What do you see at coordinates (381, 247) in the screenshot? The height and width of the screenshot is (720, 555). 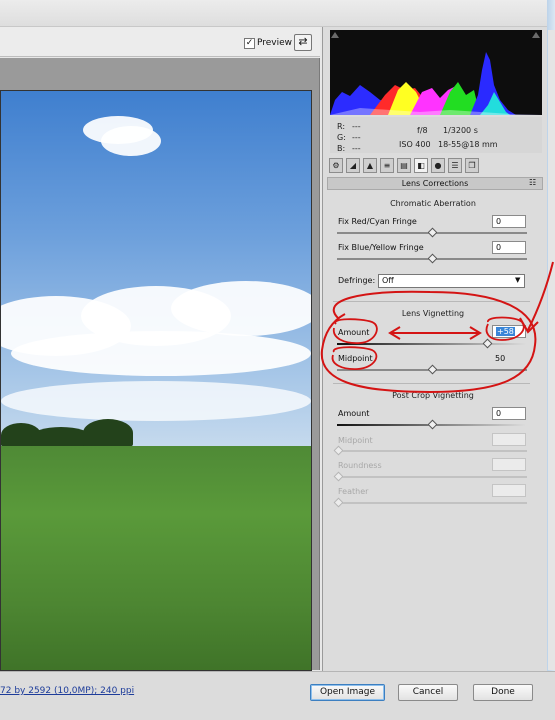 I see `blue-yellow-label: Fix Blue/Yellow Fringe` at bounding box center [381, 247].